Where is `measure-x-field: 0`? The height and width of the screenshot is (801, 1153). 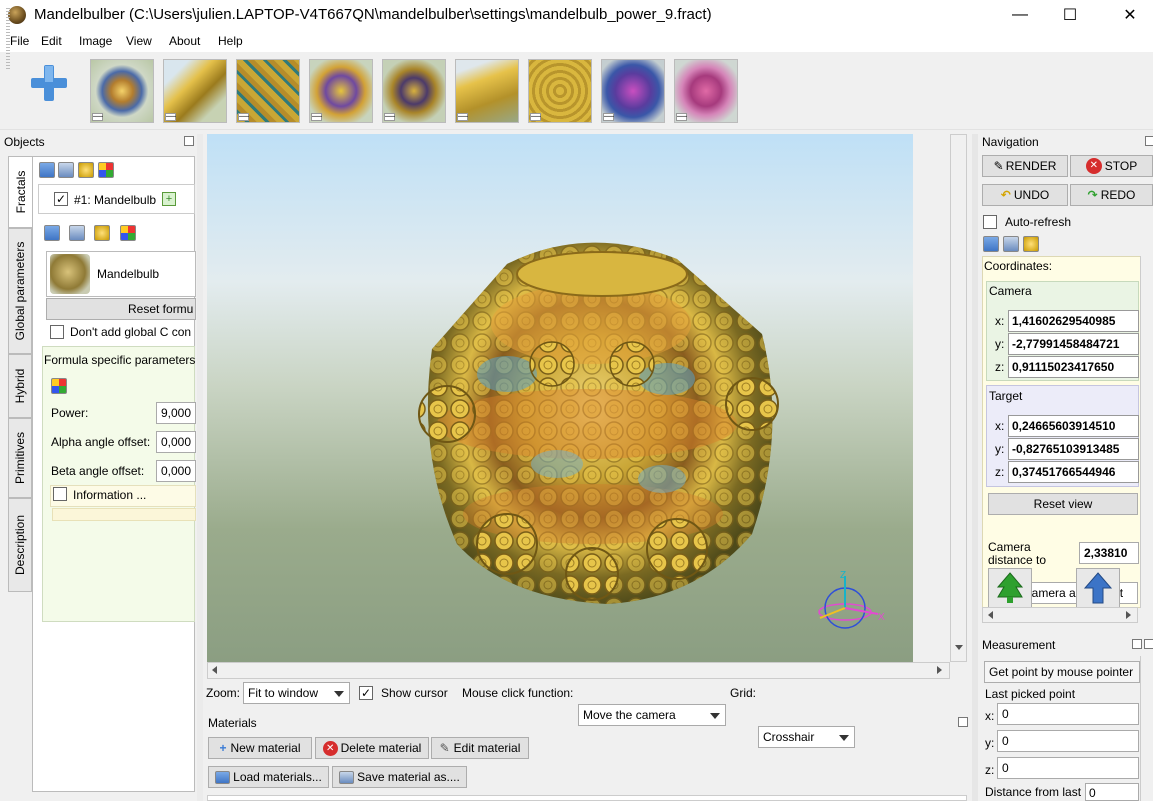
measure-x-field: 0 is located at coordinates (1068, 714).